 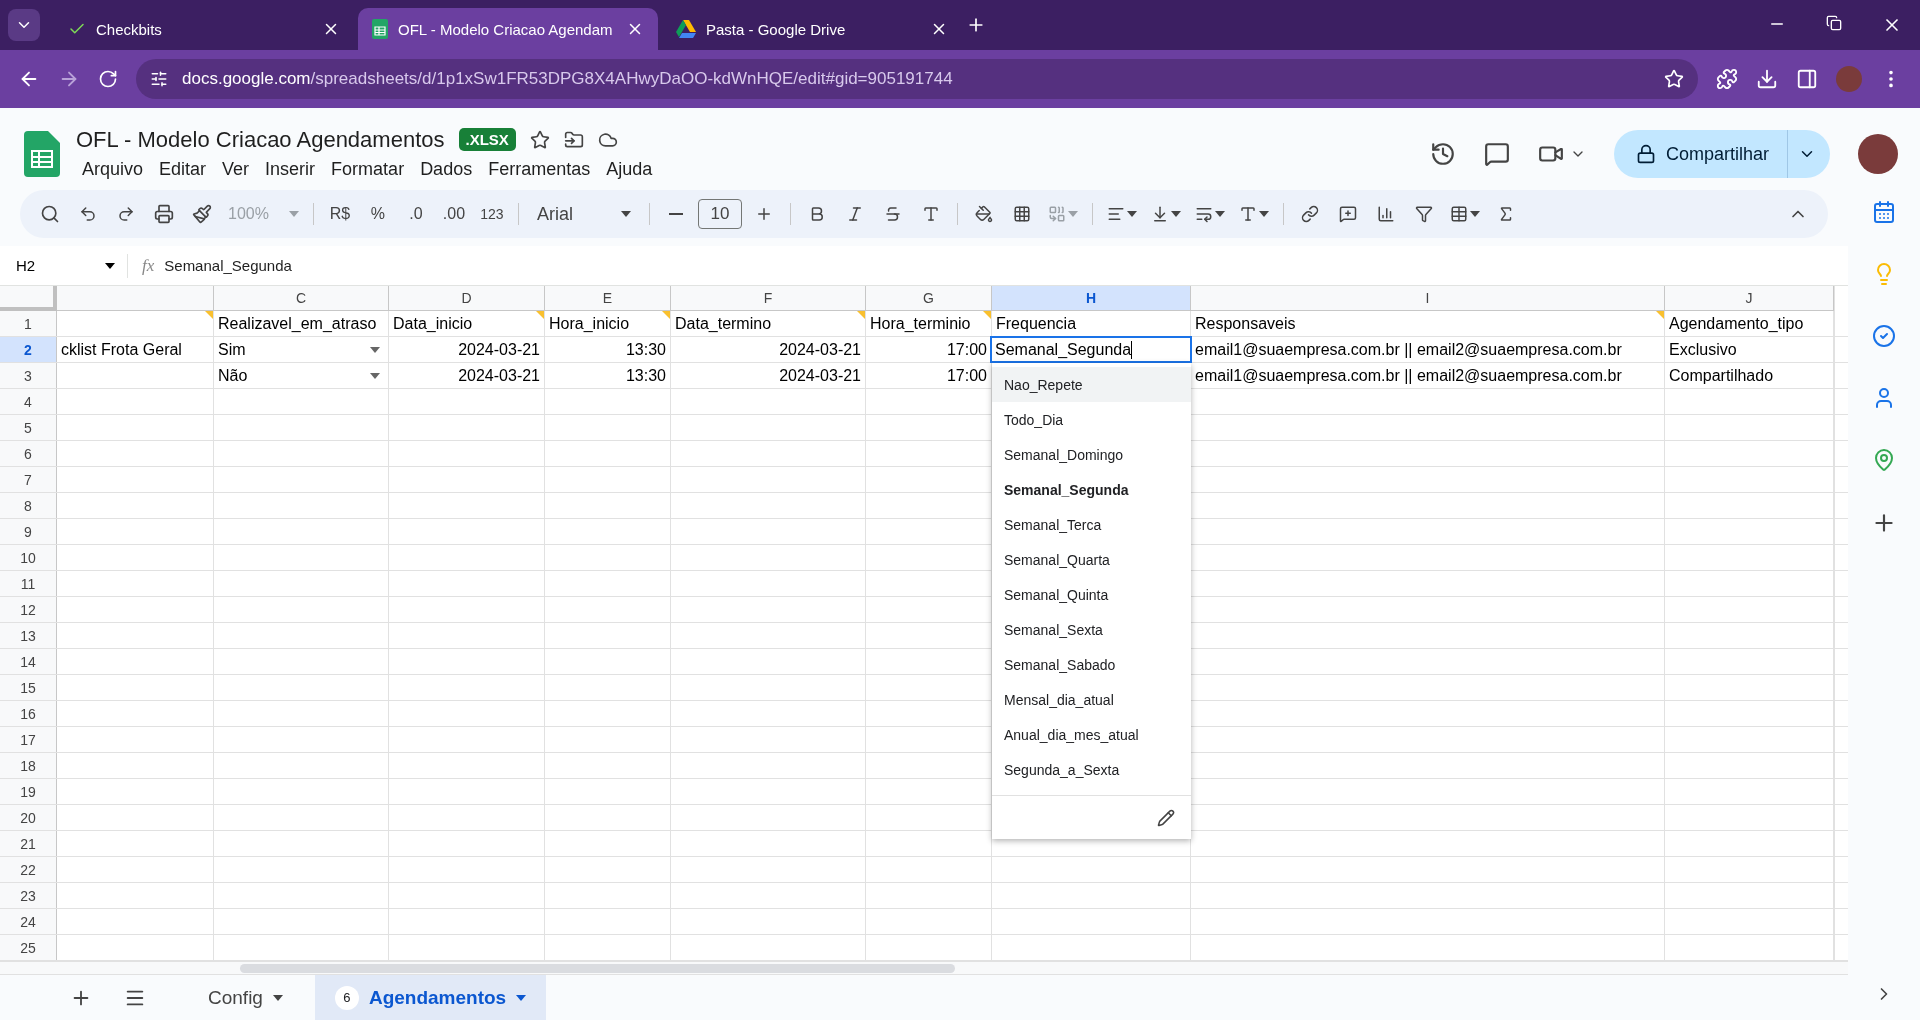 What do you see at coordinates (1884, 212) in the screenshot?
I see `calendar-icon` at bounding box center [1884, 212].